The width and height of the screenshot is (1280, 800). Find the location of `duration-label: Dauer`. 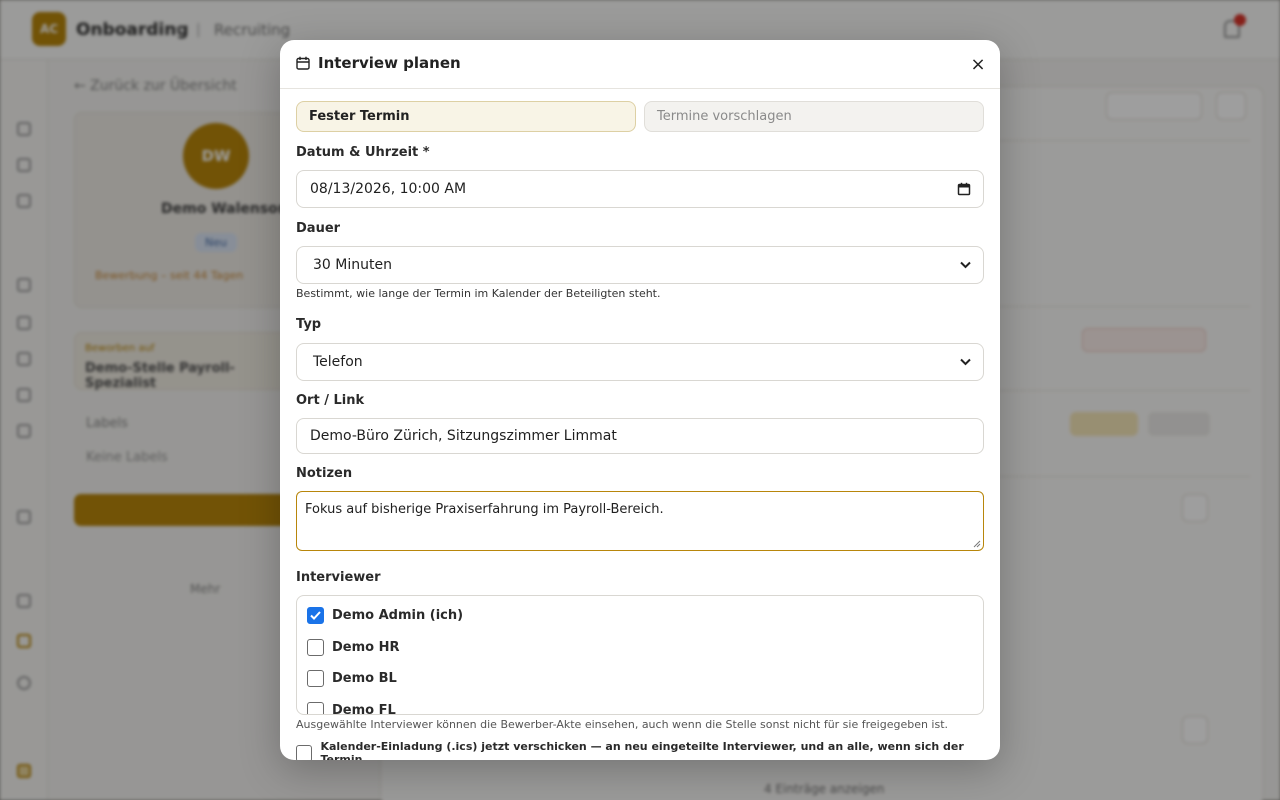

duration-label: Dauer is located at coordinates (318, 228).